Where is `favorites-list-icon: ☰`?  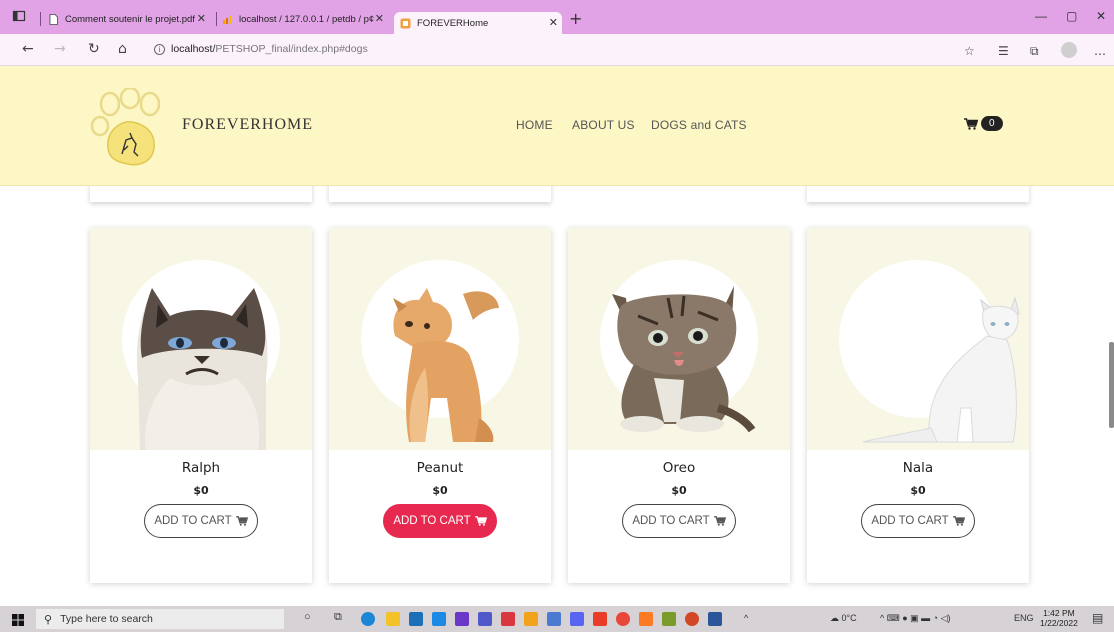 favorites-list-icon: ☰ is located at coordinates (1003, 51).